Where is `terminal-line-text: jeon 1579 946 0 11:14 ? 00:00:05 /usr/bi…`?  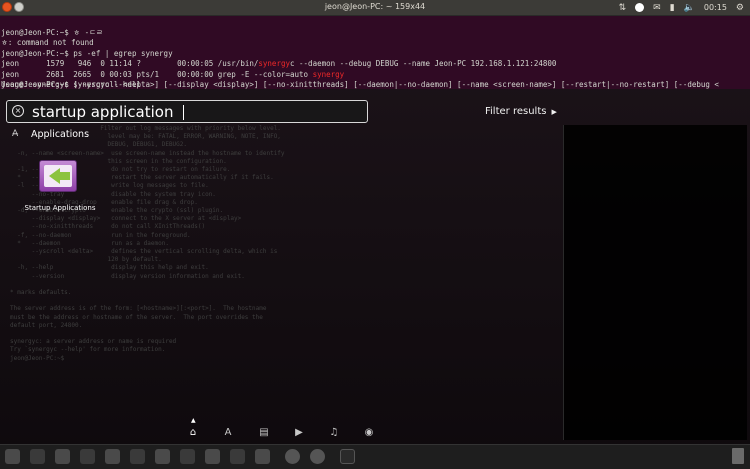
terminal-line-text: jeon 1579 946 0 11:14 ? 00:00:05 /usr/bi… is located at coordinates (130, 63).